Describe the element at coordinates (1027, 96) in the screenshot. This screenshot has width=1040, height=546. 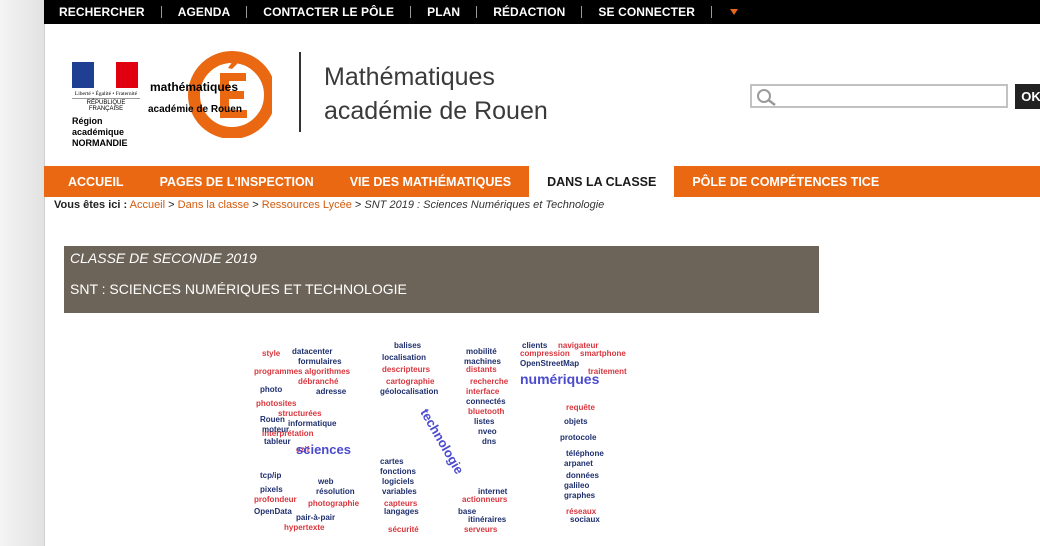
I see `search-ok-button: OK` at that location.